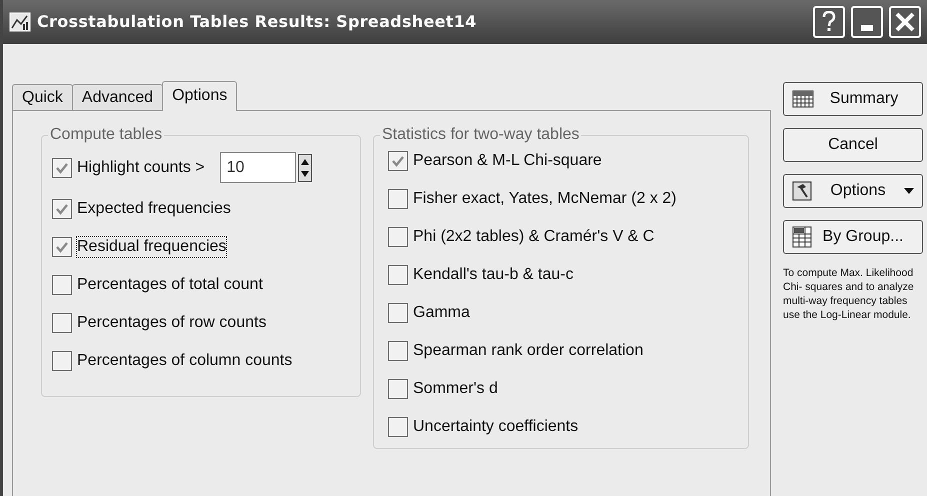 The height and width of the screenshot is (496, 927). What do you see at coordinates (545, 199) in the screenshot?
I see `checkbox-label: Fisher exact, Yates, McNemar (2 x 2)` at bounding box center [545, 199].